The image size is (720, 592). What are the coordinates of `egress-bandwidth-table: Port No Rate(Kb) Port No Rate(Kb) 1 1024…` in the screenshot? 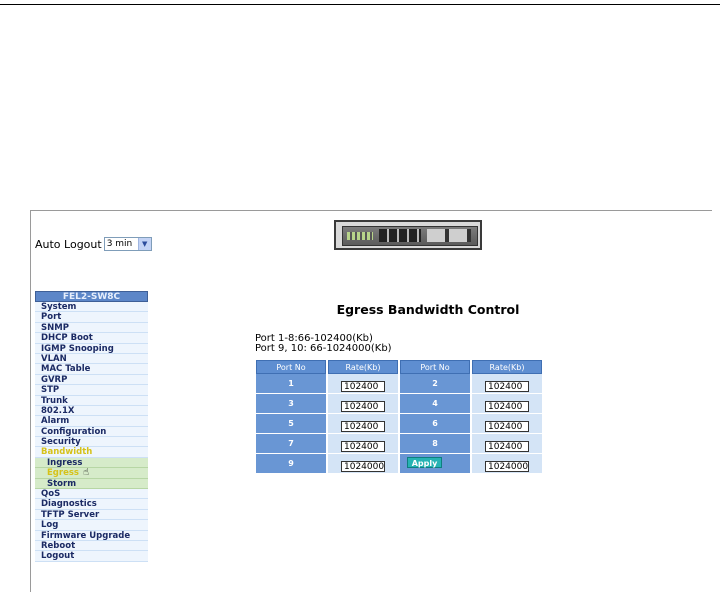 It's located at (399, 417).